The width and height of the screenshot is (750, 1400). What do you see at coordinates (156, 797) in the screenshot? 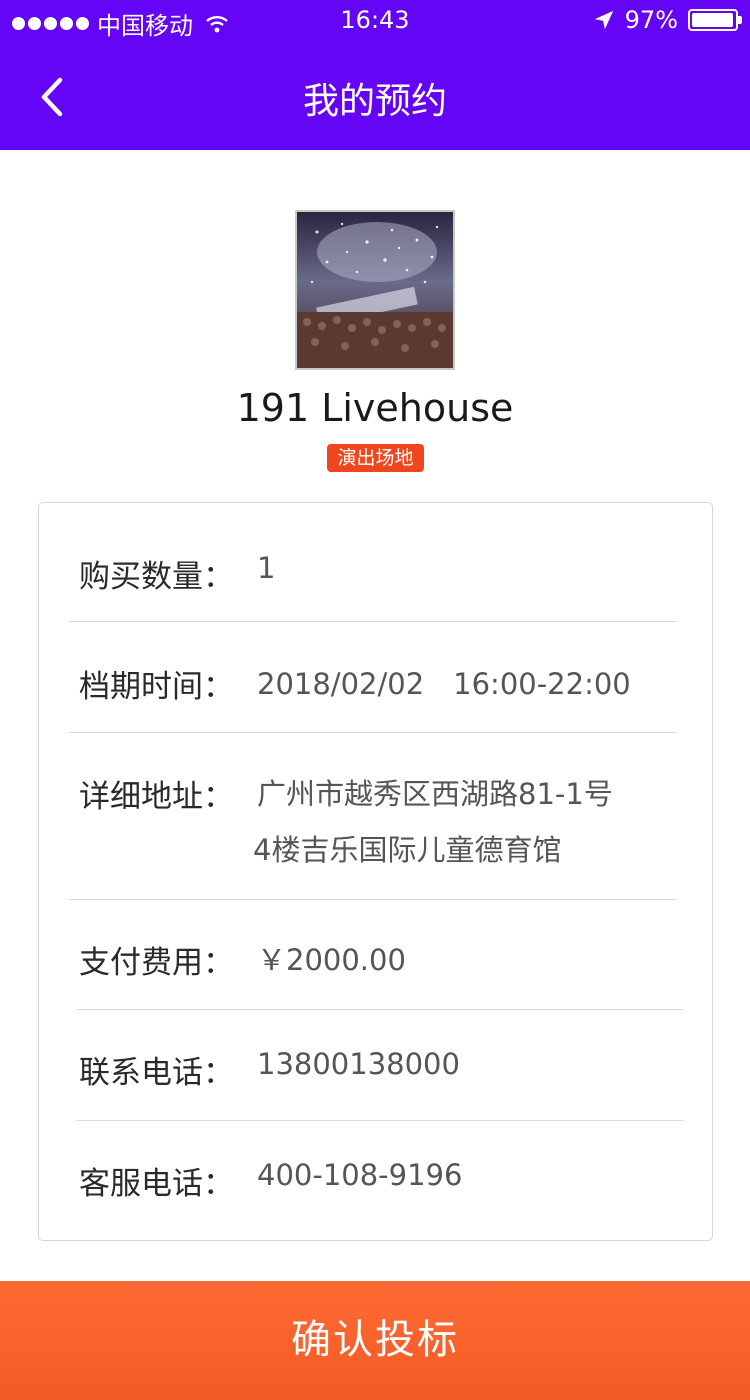
I see `address-label: 详细地址：` at bounding box center [156, 797].